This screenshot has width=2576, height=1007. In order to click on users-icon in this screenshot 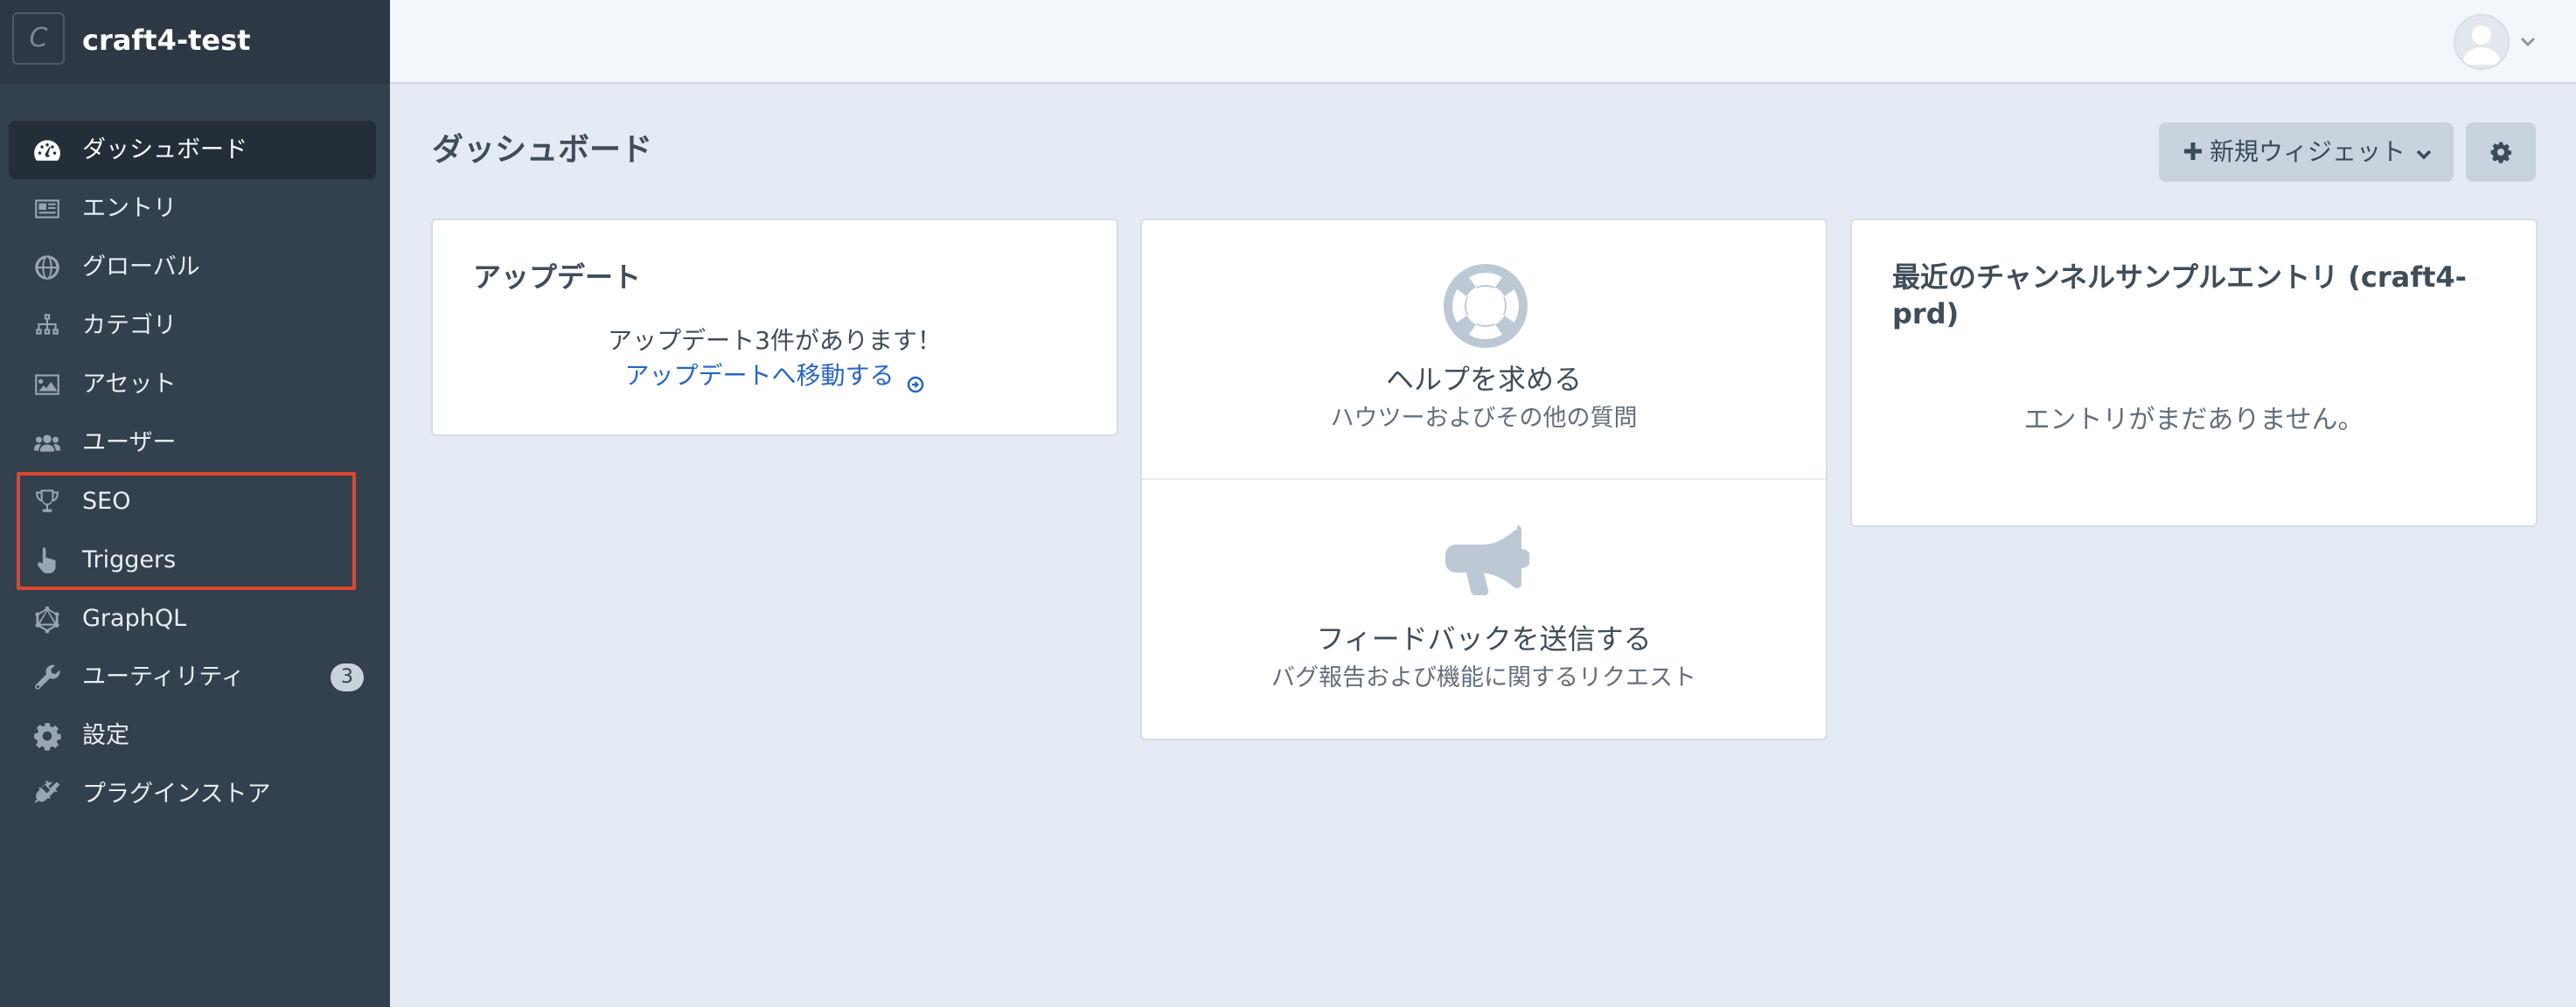, I will do `click(47, 443)`.